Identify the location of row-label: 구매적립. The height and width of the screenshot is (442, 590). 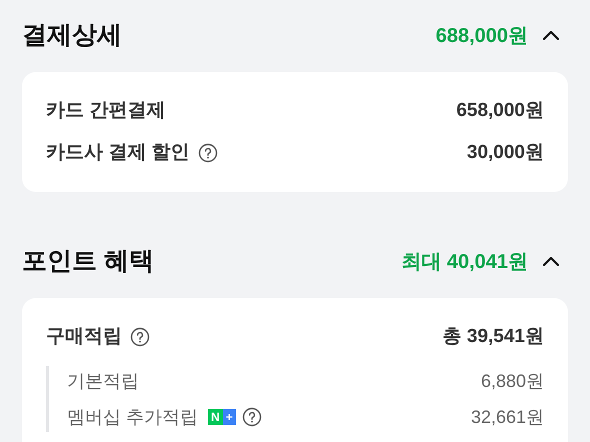
(84, 336).